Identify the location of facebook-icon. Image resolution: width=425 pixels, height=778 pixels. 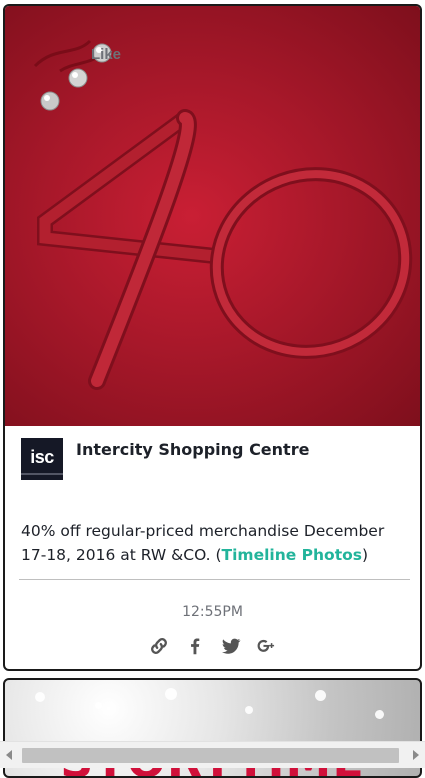
(195, 646).